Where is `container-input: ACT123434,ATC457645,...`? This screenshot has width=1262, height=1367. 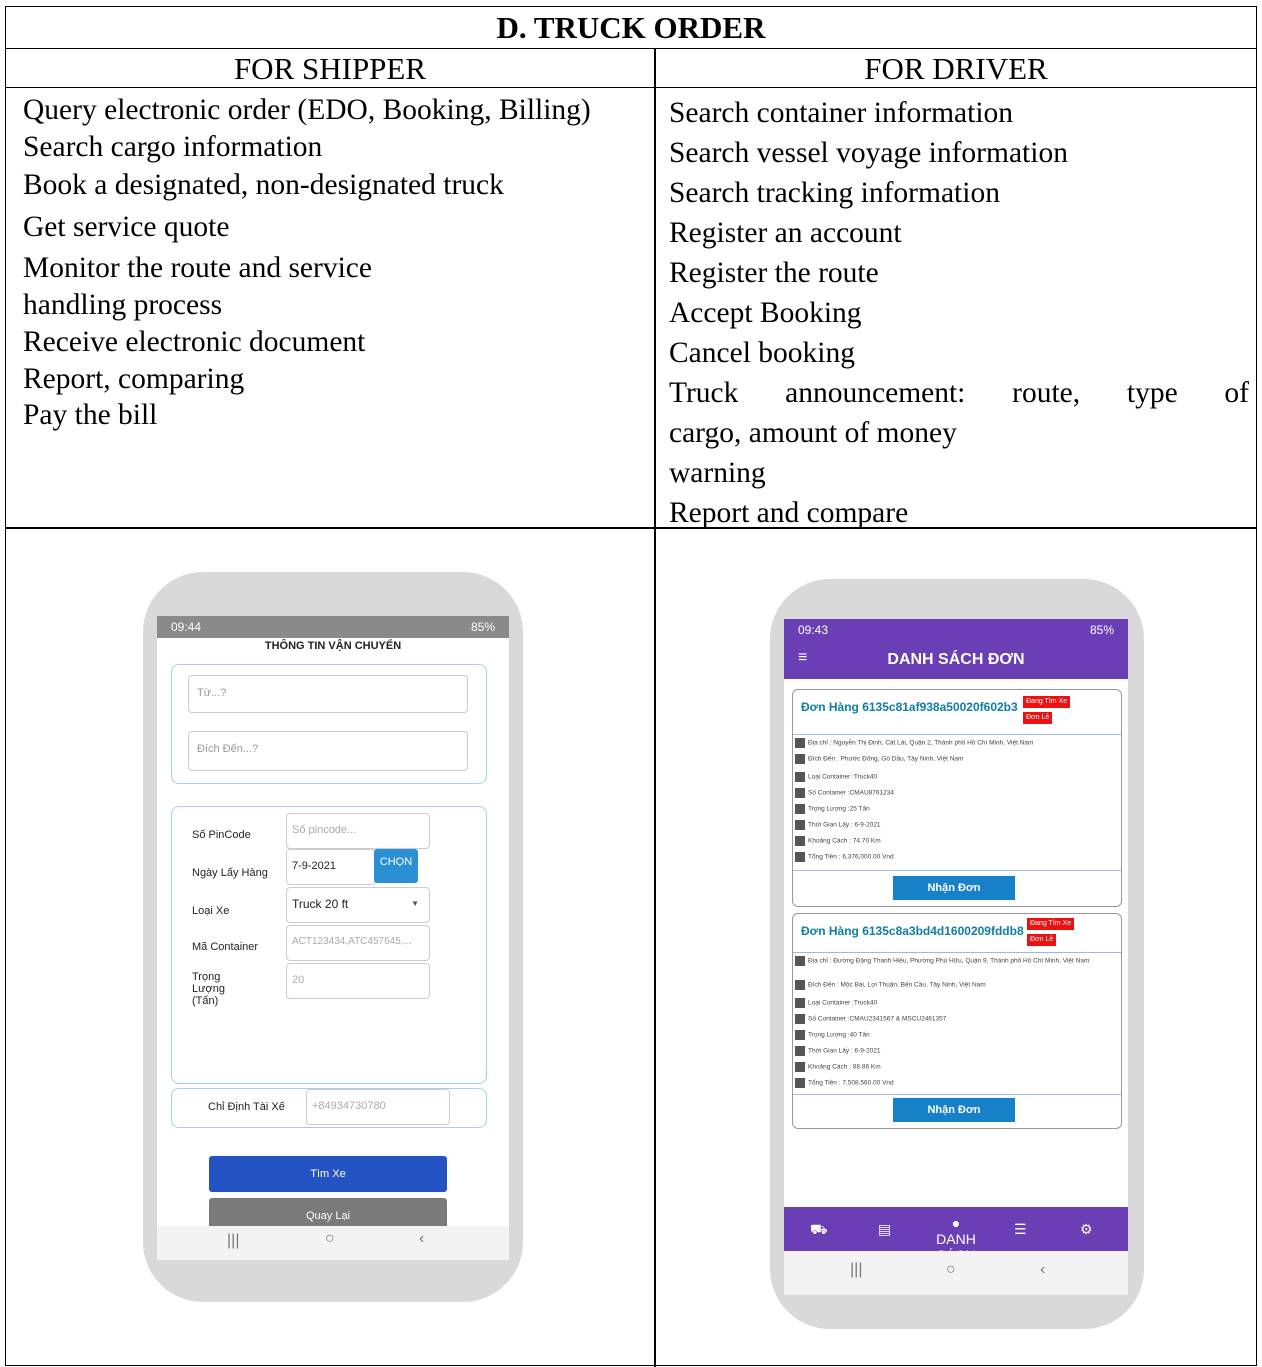 container-input: ACT123434,ATC457645,... is located at coordinates (358, 943).